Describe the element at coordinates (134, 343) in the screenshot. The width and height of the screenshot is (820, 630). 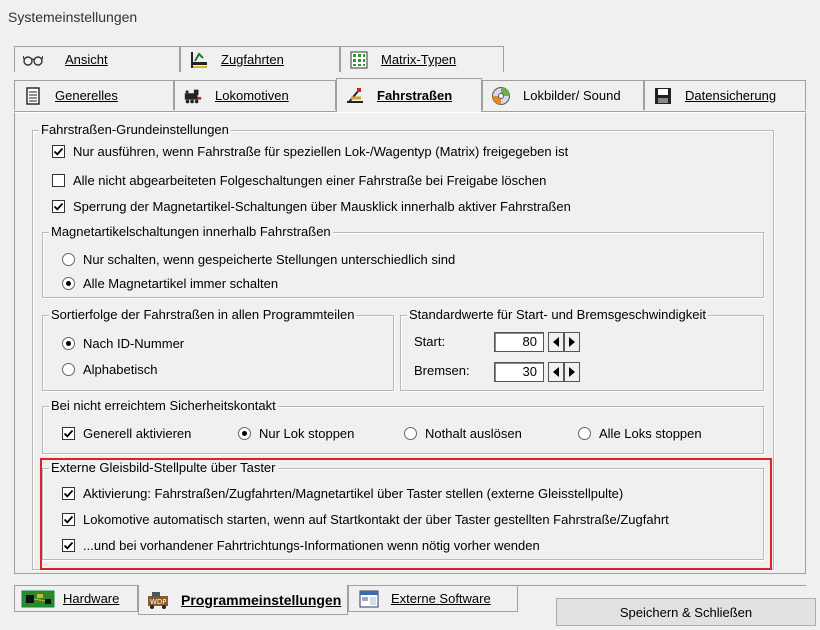
I see `radio-label: Nach ID-Nummer` at that location.